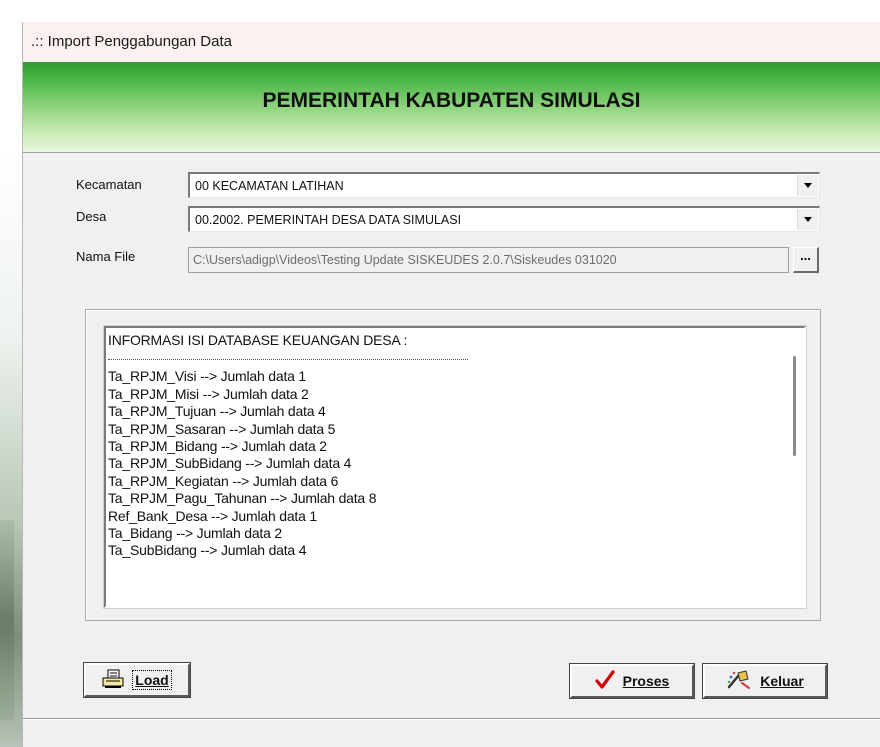  I want to click on load-icon, so click(113, 680).